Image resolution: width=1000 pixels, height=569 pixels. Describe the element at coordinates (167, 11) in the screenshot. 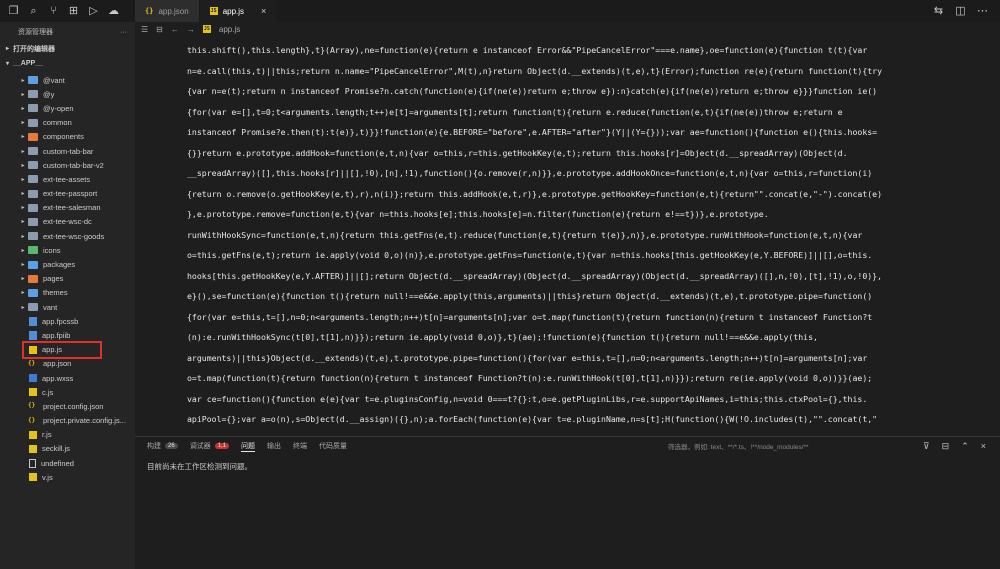

I see `tab-app-json: {} app.json` at that location.